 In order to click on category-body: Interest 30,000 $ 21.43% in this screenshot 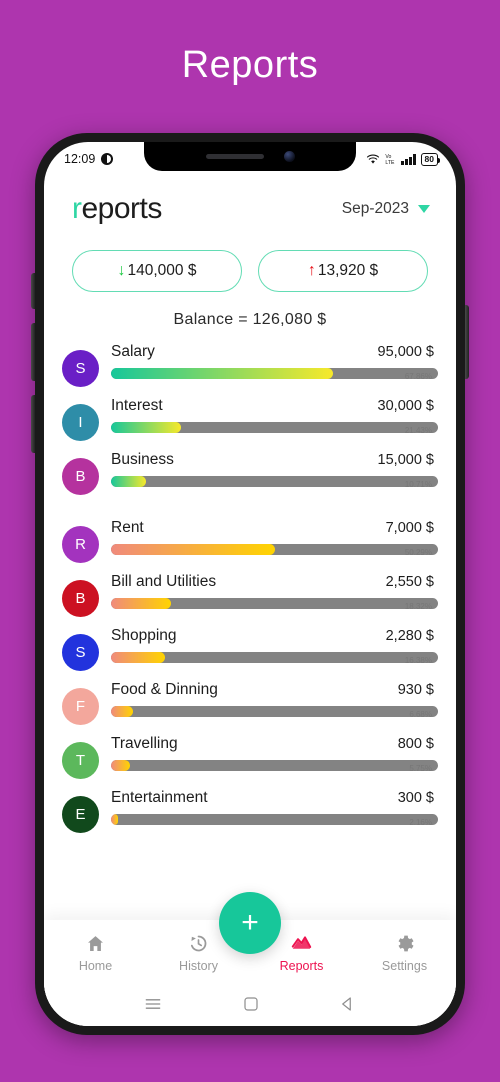, I will do `click(274, 415)`.